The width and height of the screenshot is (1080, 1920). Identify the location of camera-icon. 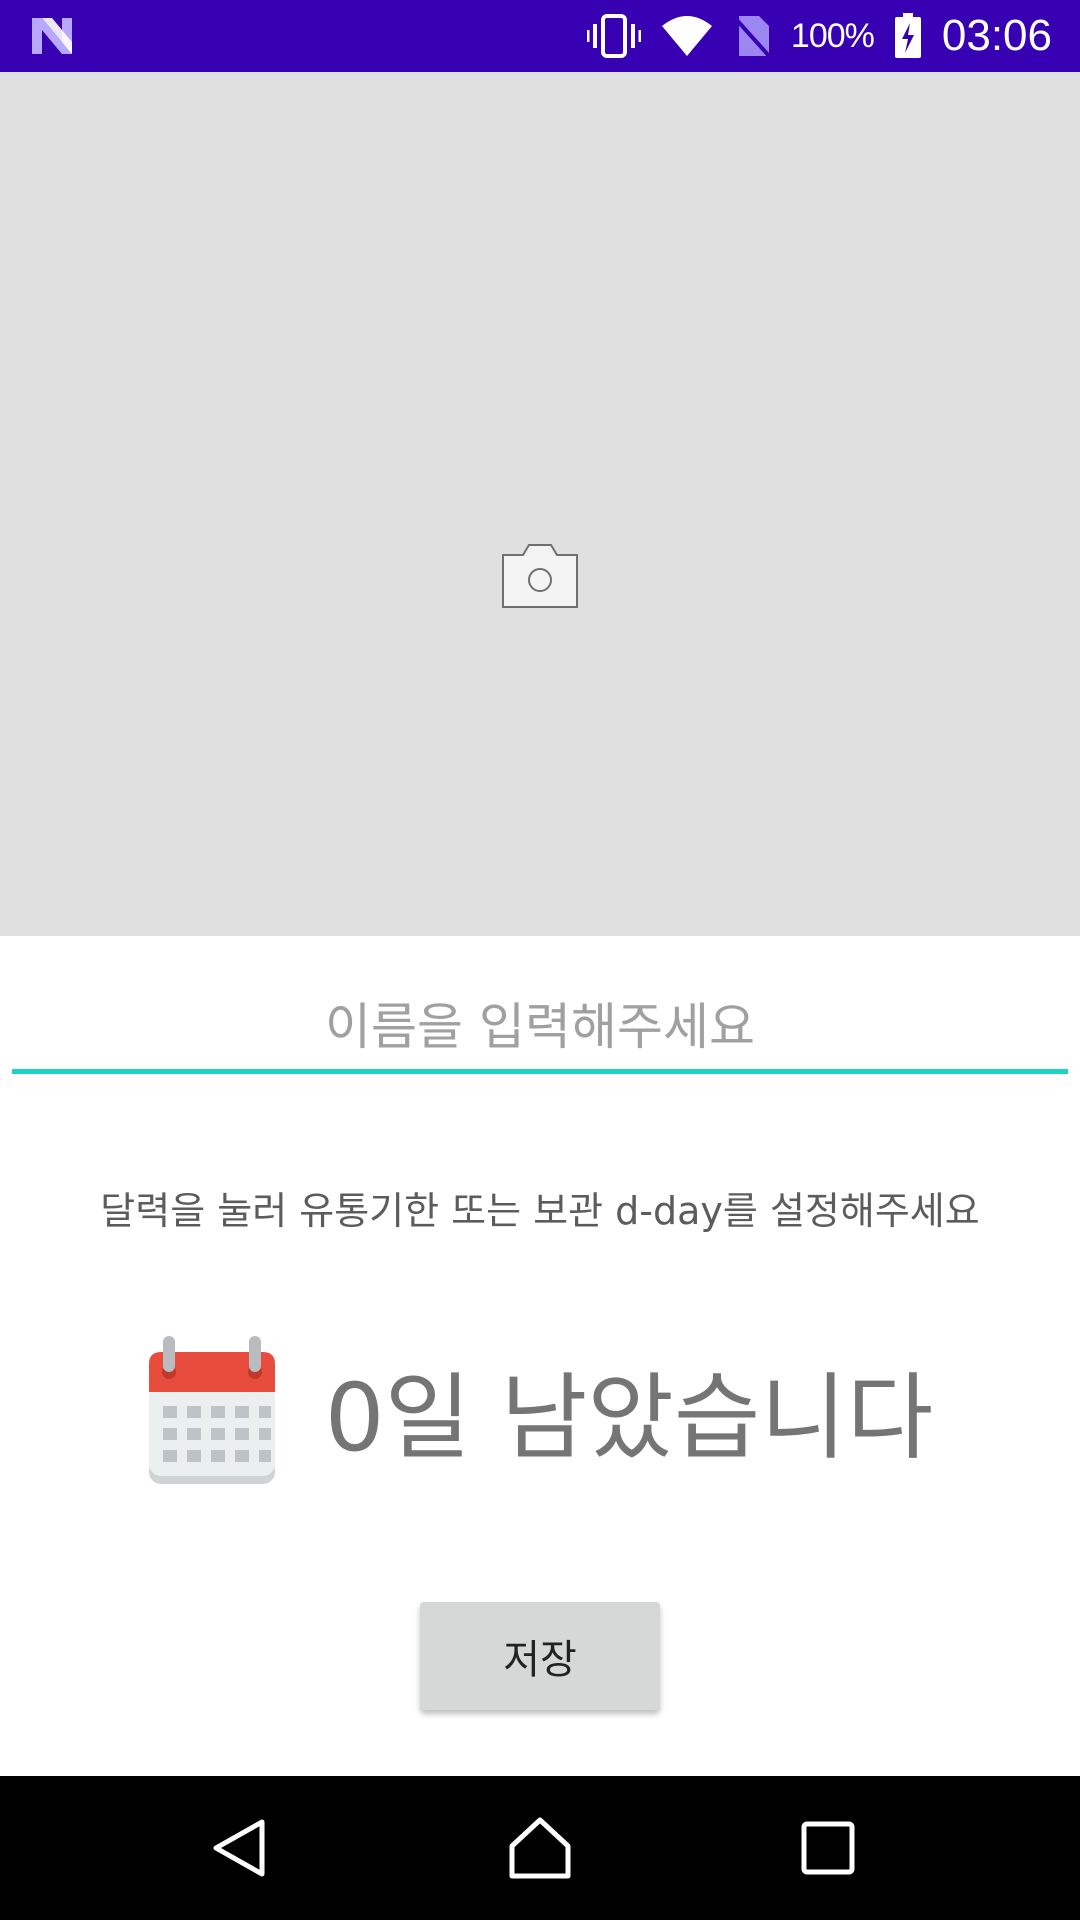
(540, 576).